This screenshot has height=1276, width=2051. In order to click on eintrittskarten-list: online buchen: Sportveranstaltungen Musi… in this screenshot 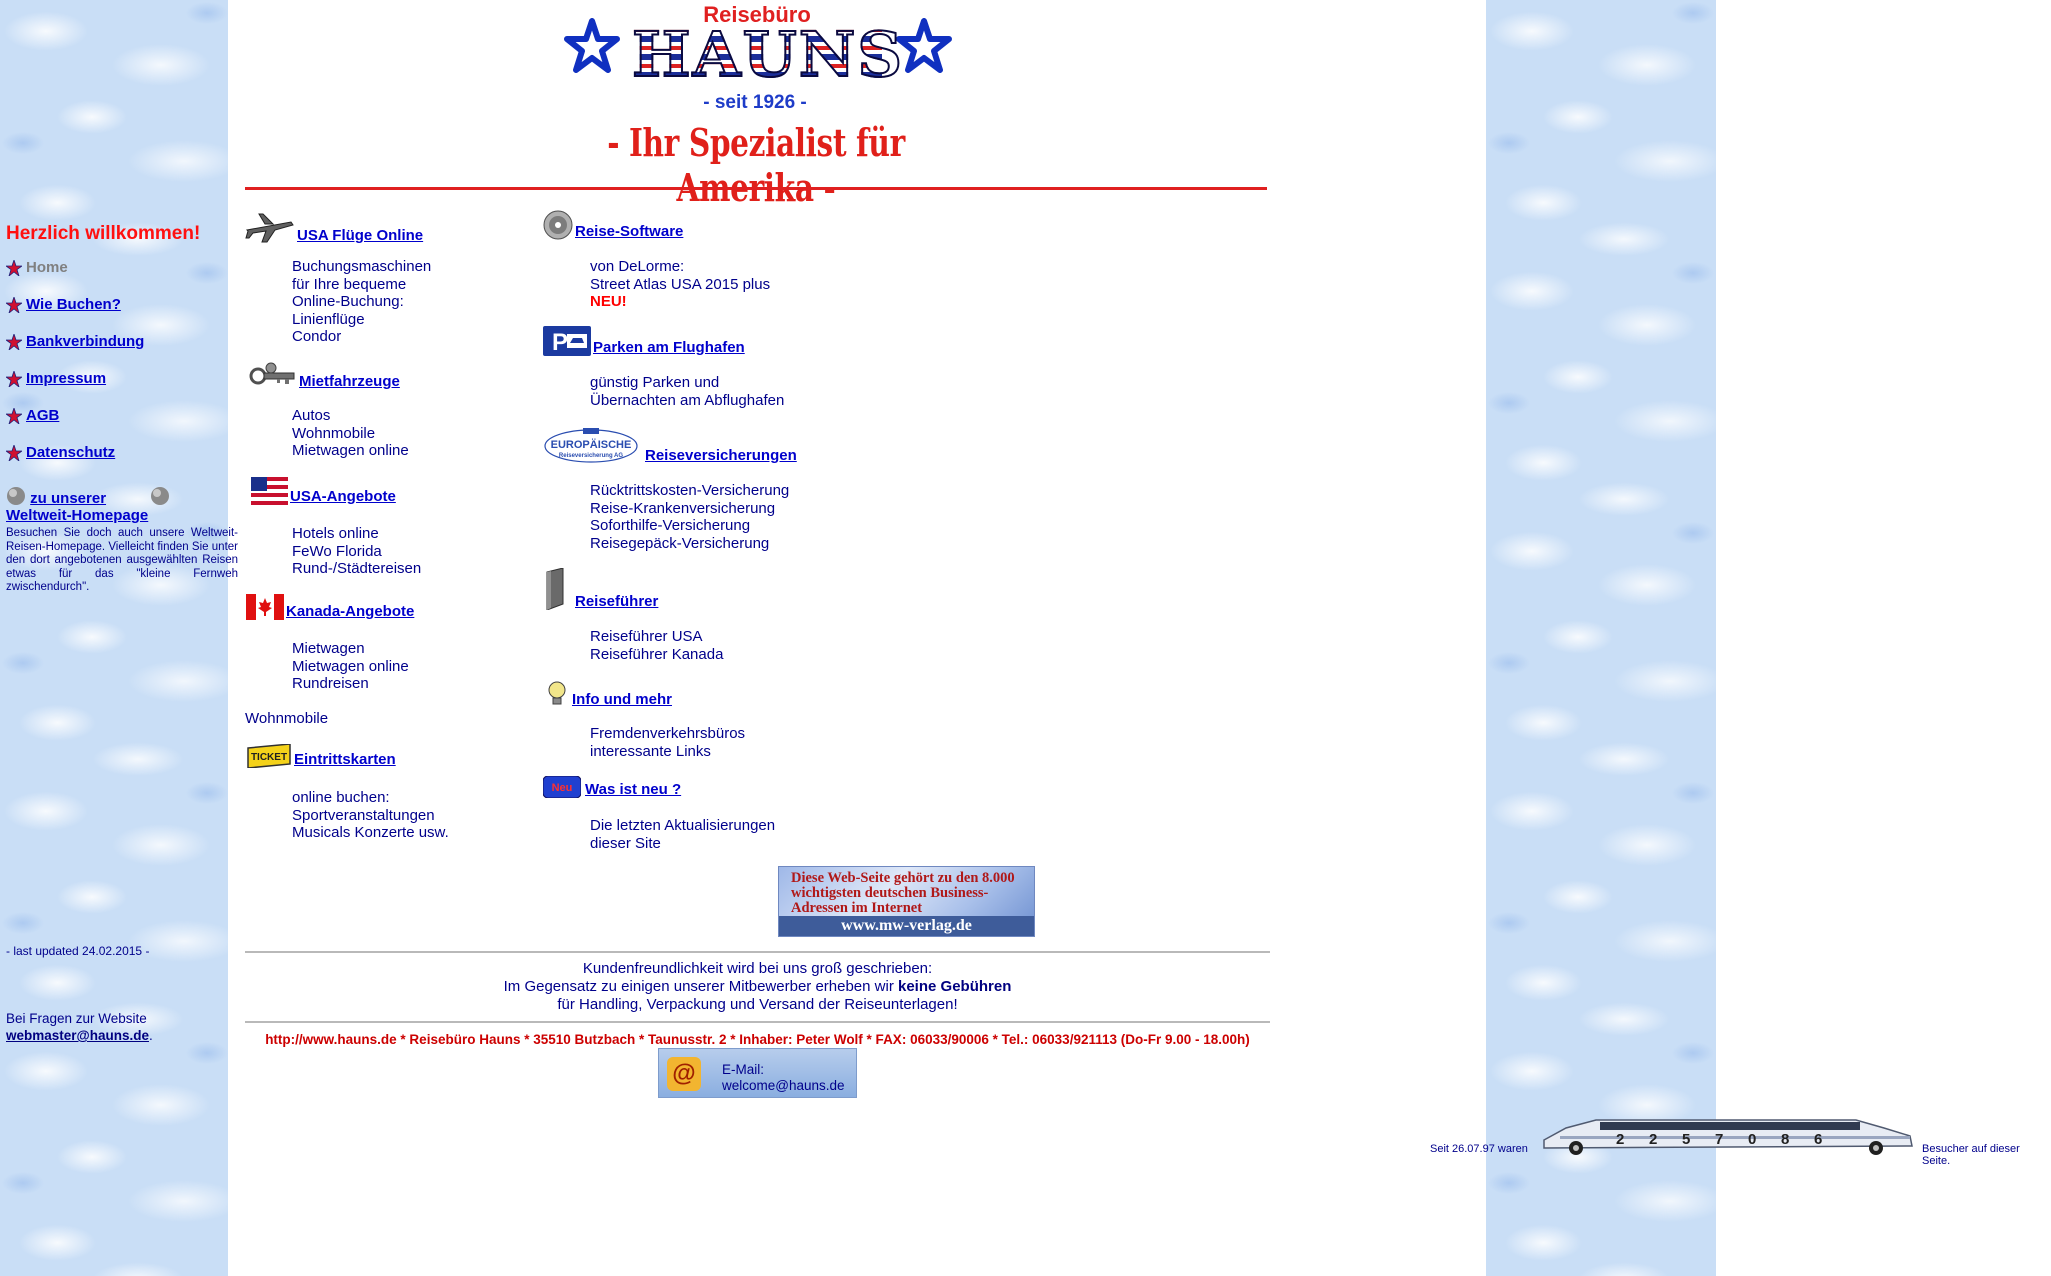, I will do `click(370, 815)`.